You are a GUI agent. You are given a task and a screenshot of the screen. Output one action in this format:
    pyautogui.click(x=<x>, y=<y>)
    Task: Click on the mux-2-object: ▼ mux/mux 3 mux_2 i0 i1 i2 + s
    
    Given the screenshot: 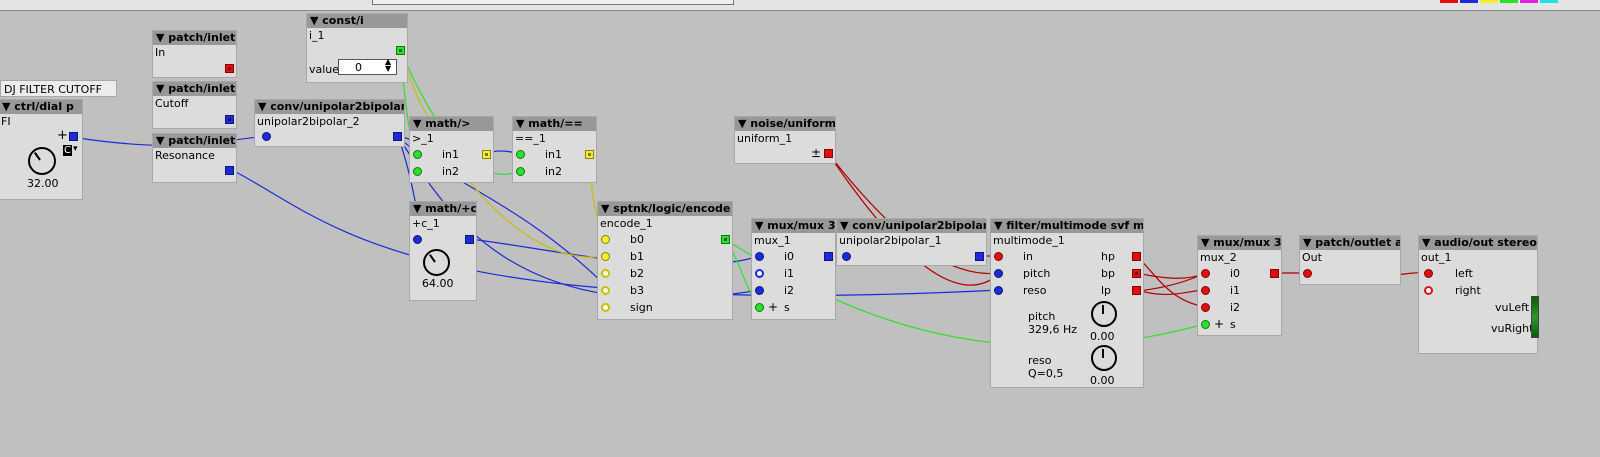 What is the action you would take?
    pyautogui.click(x=1239, y=285)
    